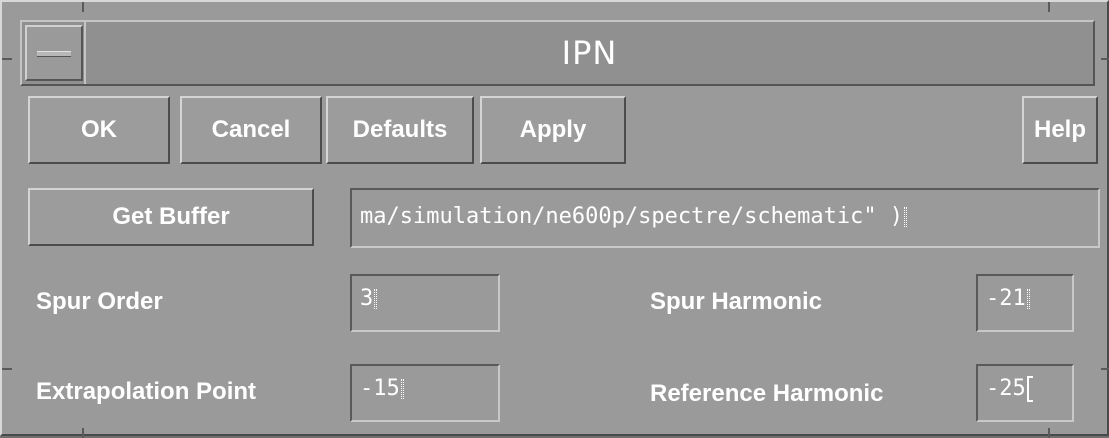 Image resolution: width=1109 pixels, height=438 pixels. Describe the element at coordinates (146, 391) in the screenshot. I see `extrapolation-point-label: Extrapolation Point` at that location.